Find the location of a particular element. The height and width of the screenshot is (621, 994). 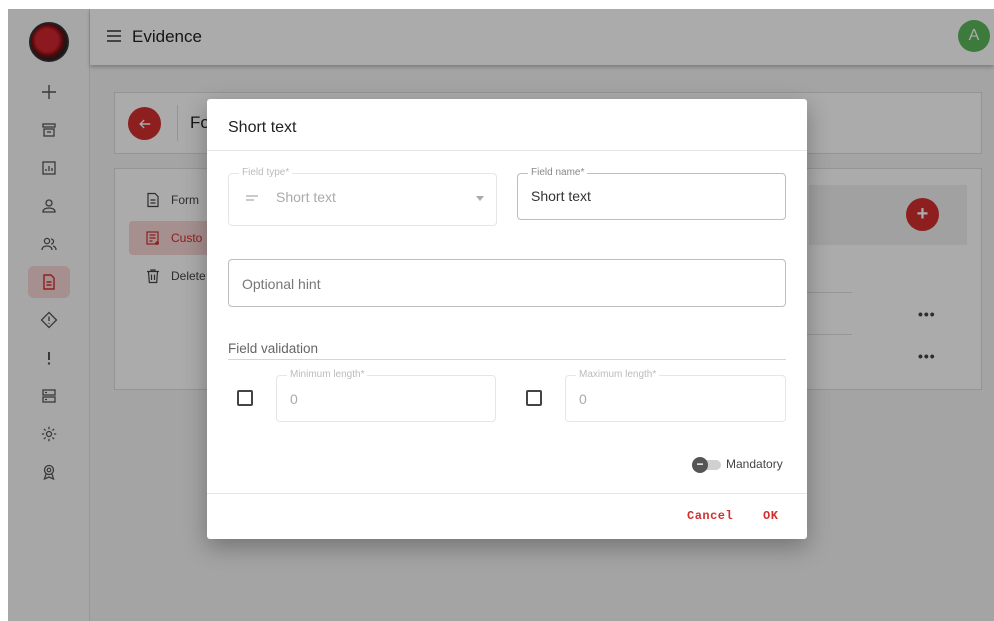

field-name-label: Field name* is located at coordinates (558, 172).